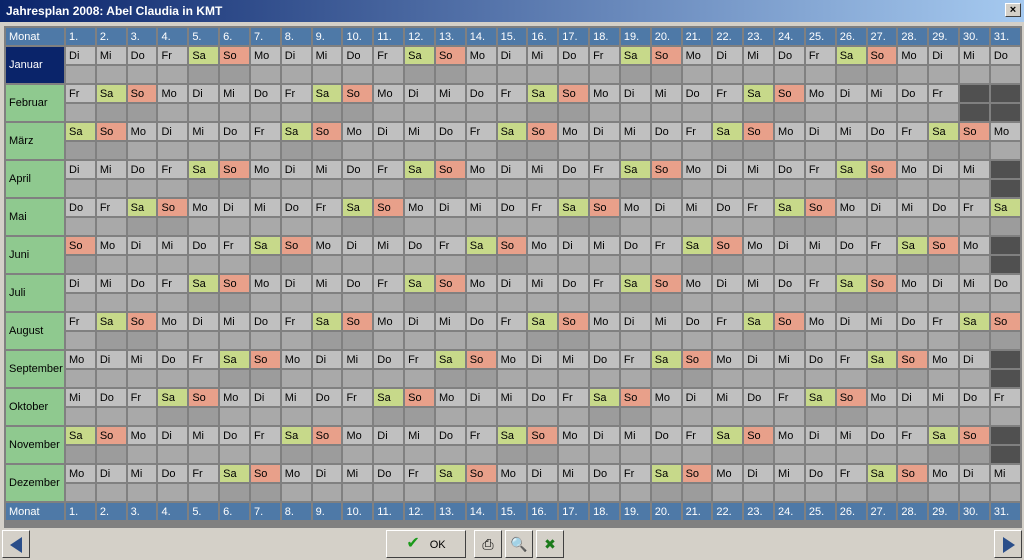 Image resolution: width=1024 pixels, height=560 pixels. Describe the element at coordinates (35, 483) in the screenshot. I see `month-label: Dezember` at that location.